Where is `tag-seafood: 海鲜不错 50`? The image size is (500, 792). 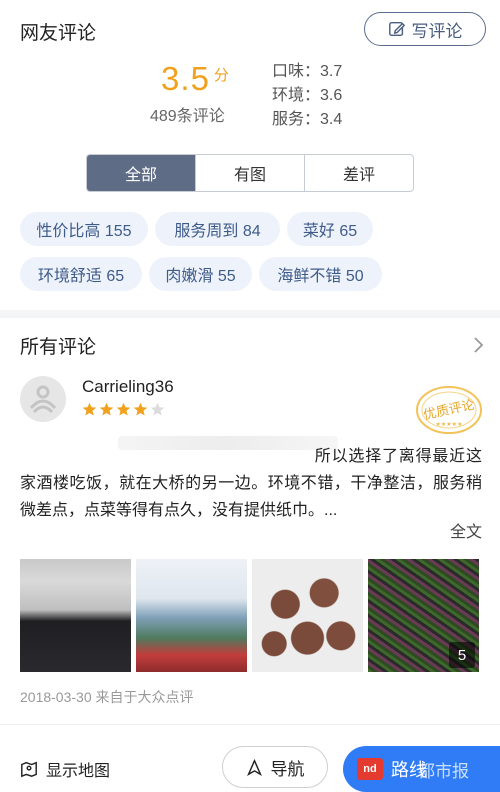
tag-seafood: 海鲜不错 50 is located at coordinates (320, 274).